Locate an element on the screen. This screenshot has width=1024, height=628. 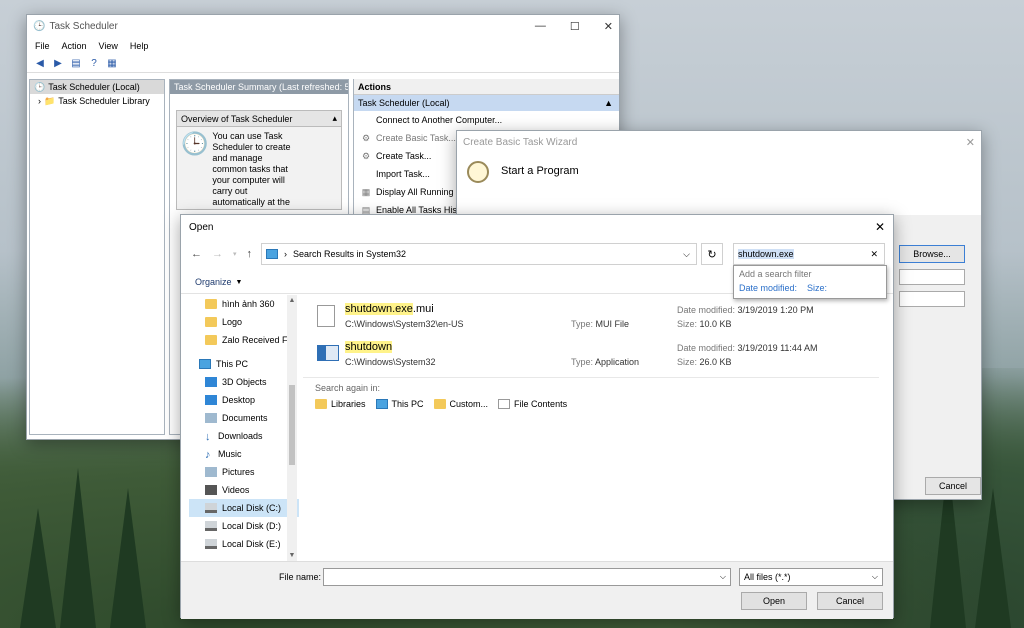
show-hide-action-pane-icon: ▦ is located at coordinates (112, 64).